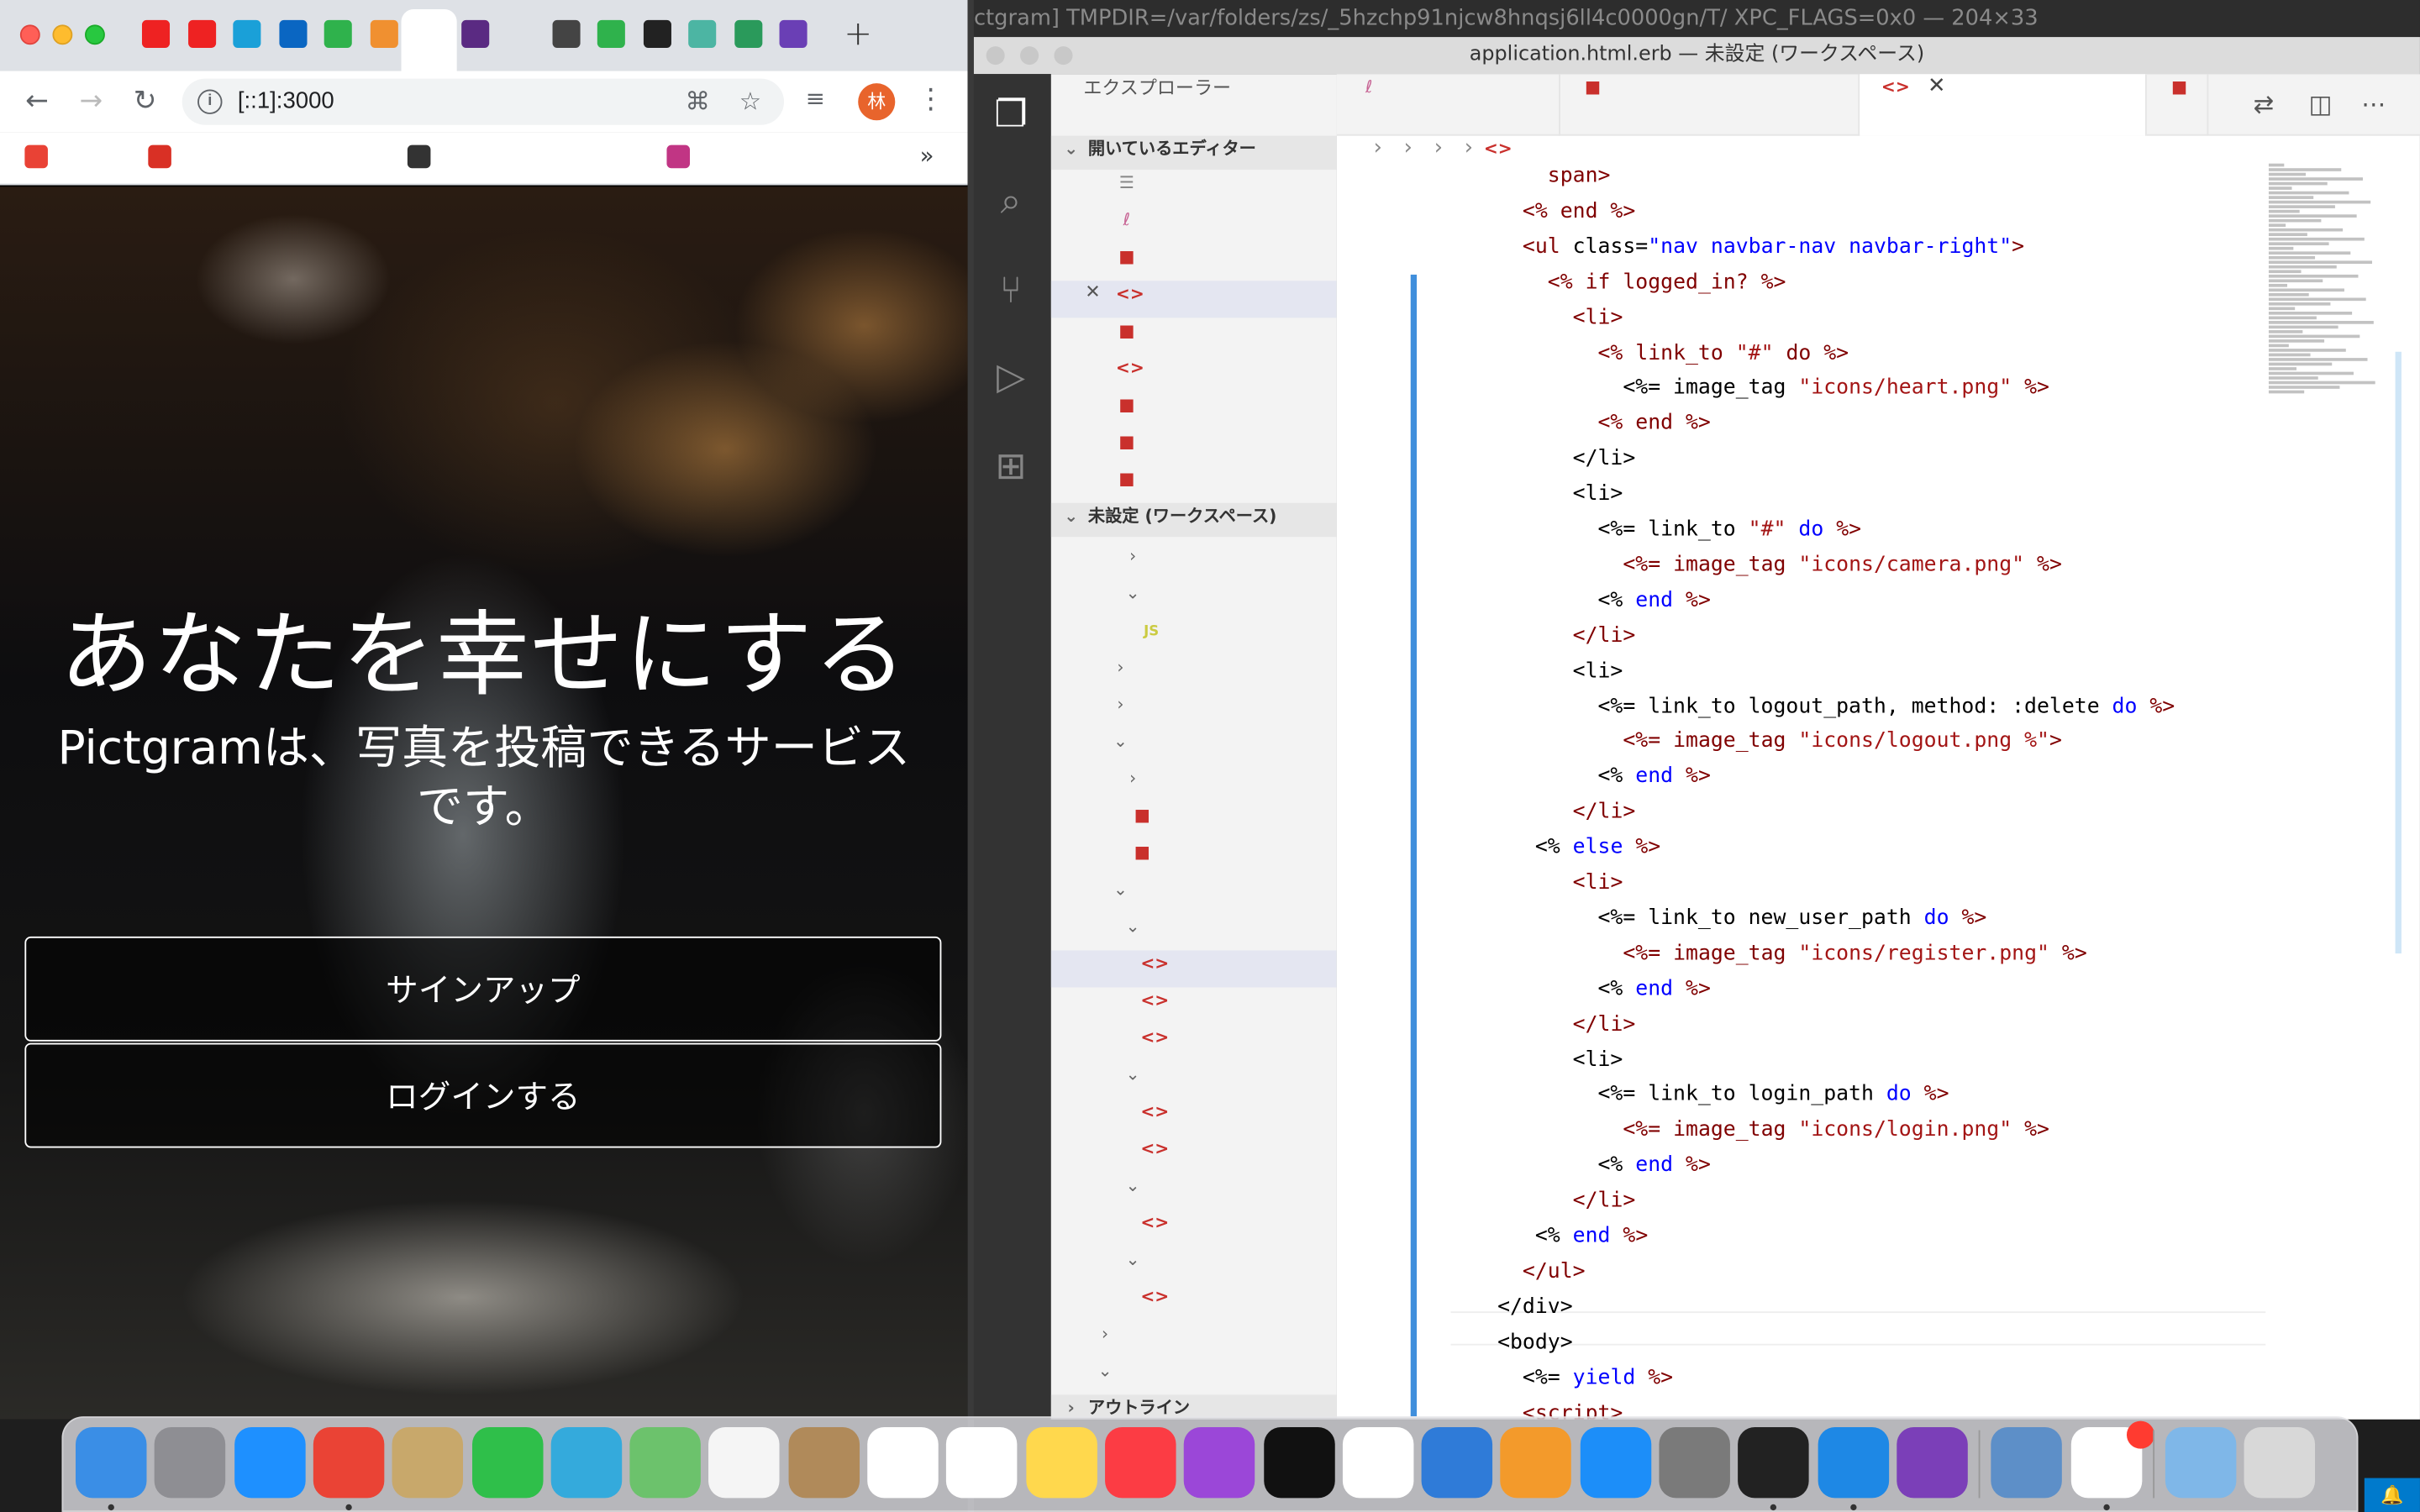 The width and height of the screenshot is (2420, 1512). I want to click on minimize-window-button, so click(62, 34).